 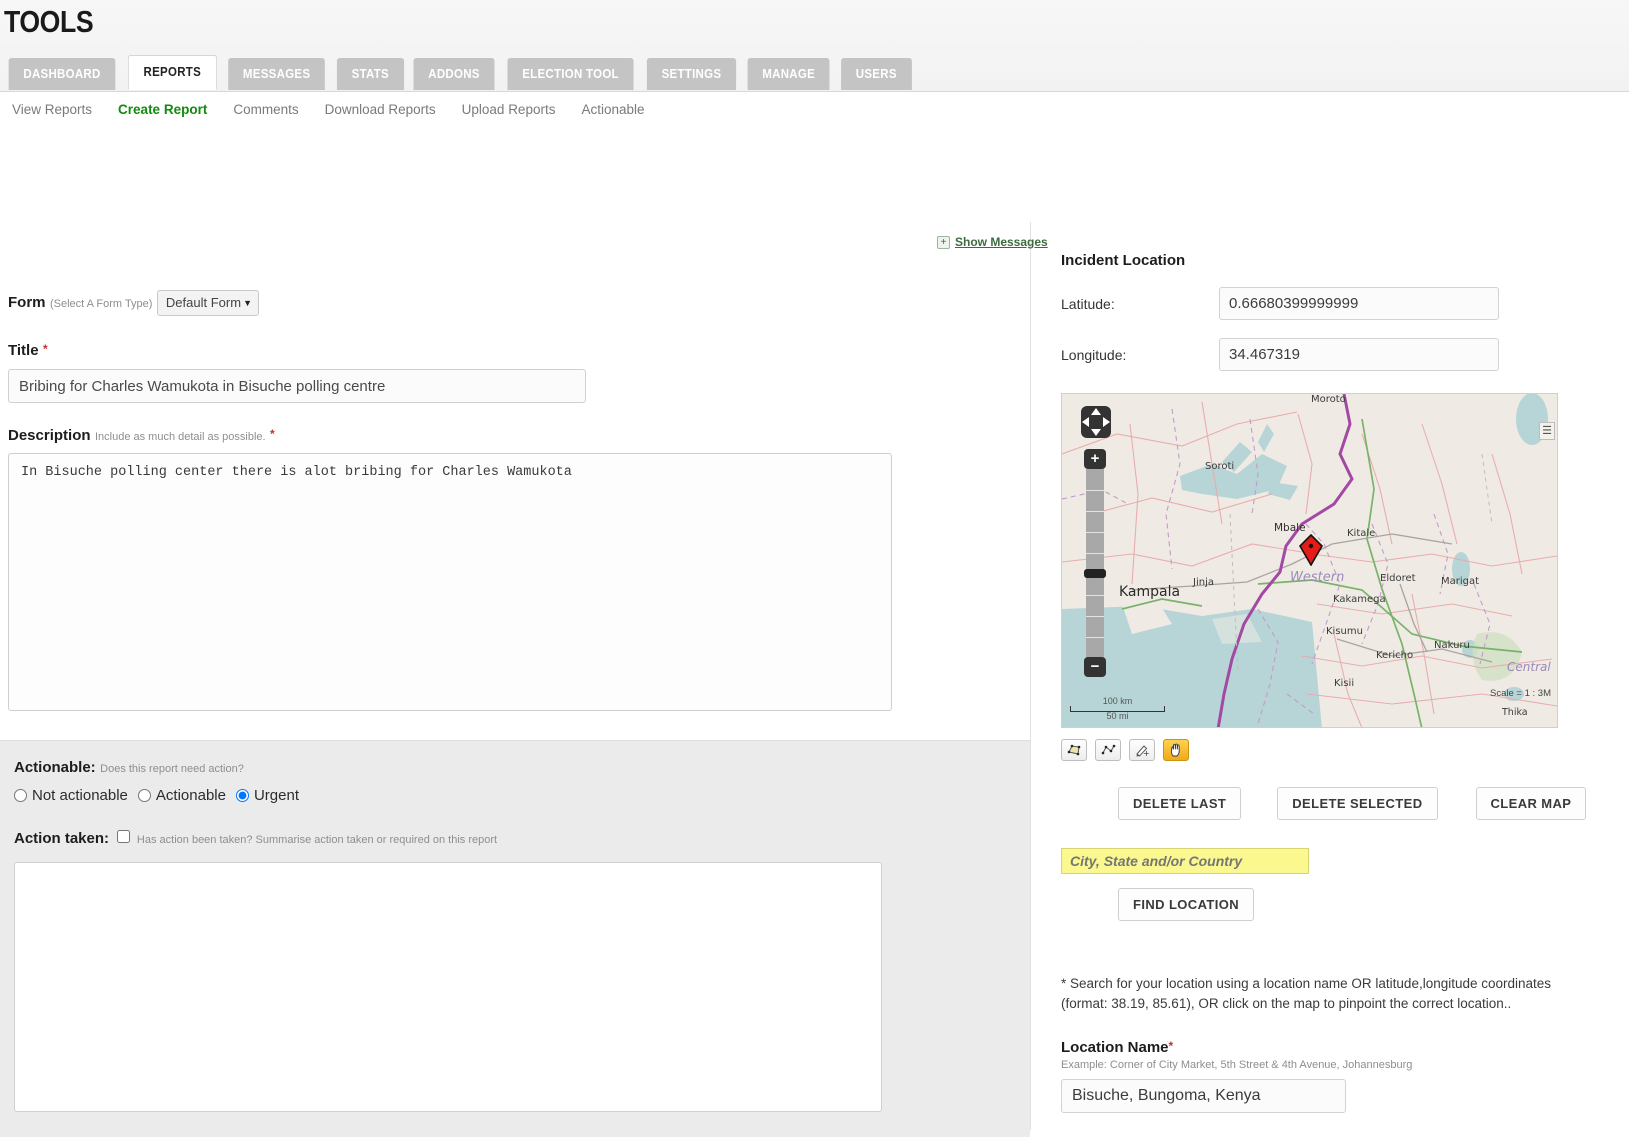 What do you see at coordinates (49, 21) in the screenshot?
I see `app-title: TOOLS` at bounding box center [49, 21].